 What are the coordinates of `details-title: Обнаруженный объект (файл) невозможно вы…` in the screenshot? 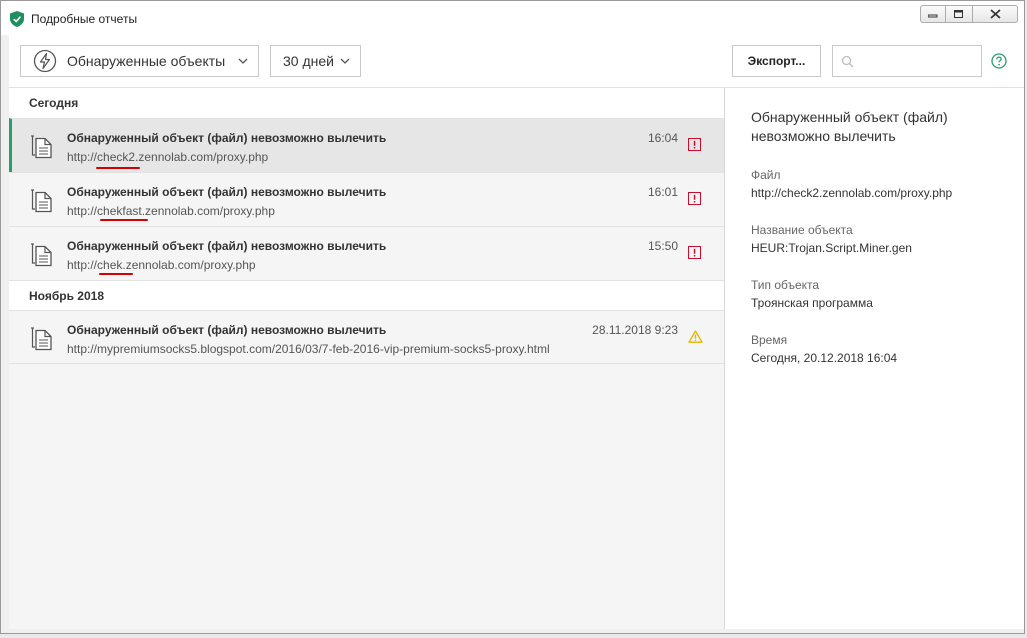 It's located at (849, 126).